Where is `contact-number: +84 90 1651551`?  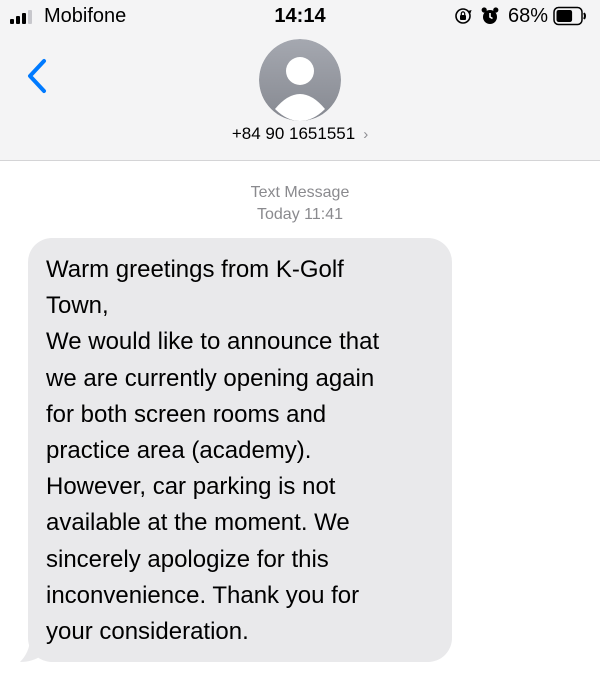 contact-number: +84 90 1651551 is located at coordinates (293, 133).